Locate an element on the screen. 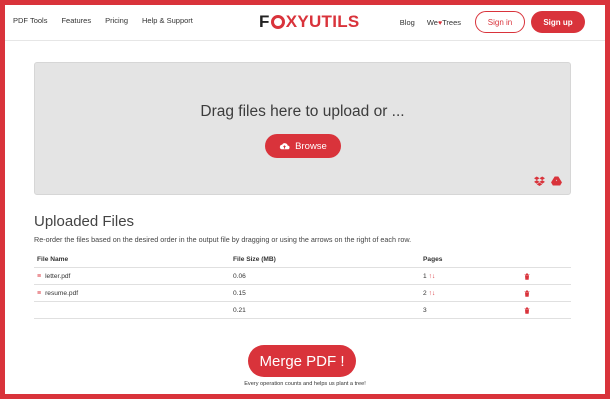 The width and height of the screenshot is (610, 399). table-row: ≡ letter.pdf 0.06 1 ↑↓ is located at coordinates (302, 276).